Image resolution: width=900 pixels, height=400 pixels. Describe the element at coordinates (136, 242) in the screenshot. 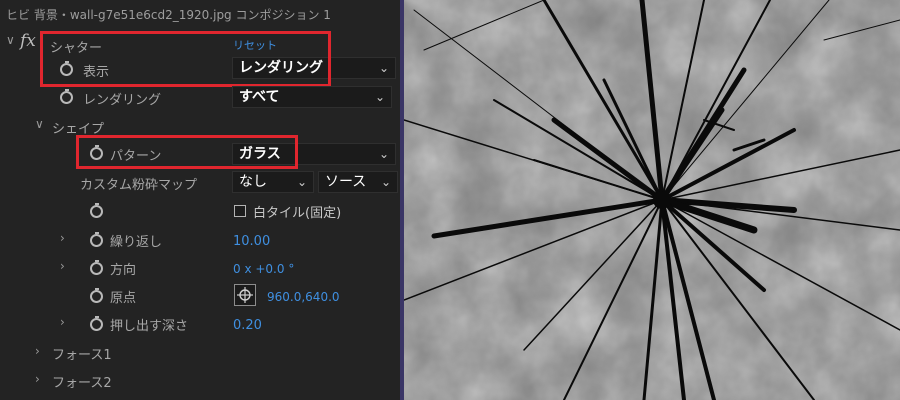

I see `repeat-label: 繰り返し` at that location.